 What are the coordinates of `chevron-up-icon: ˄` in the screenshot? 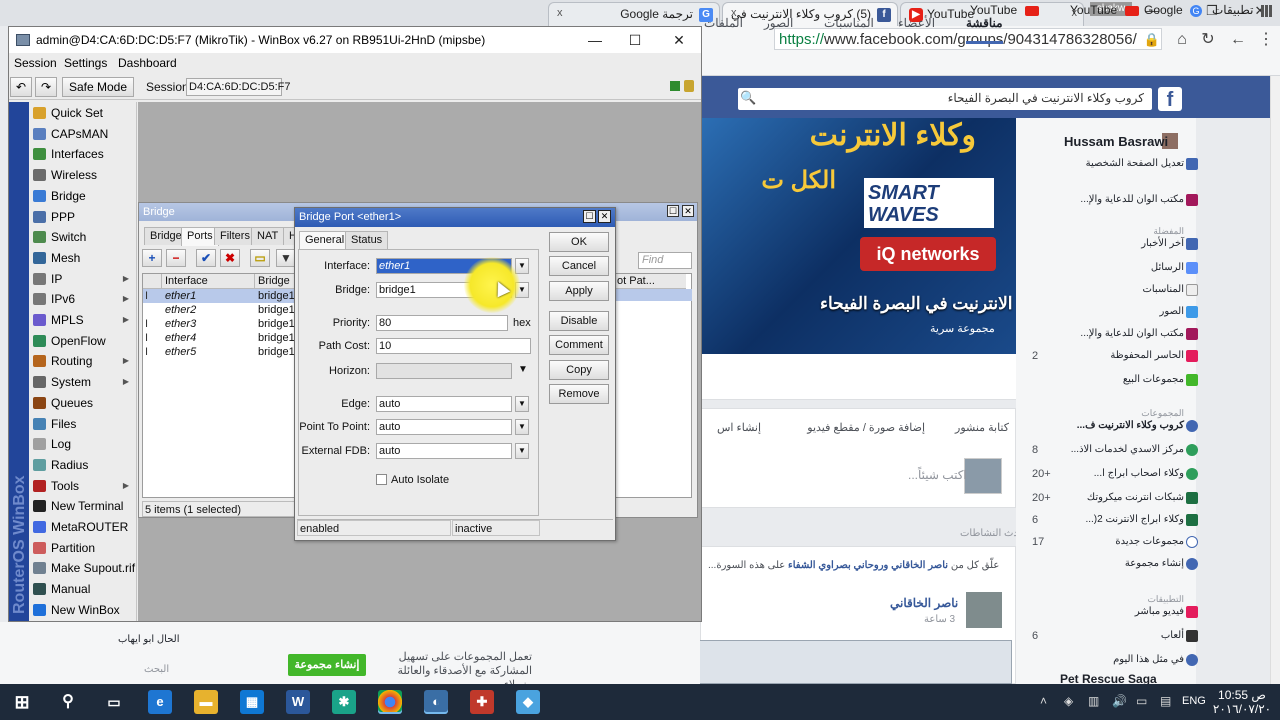 It's located at (1043, 701).